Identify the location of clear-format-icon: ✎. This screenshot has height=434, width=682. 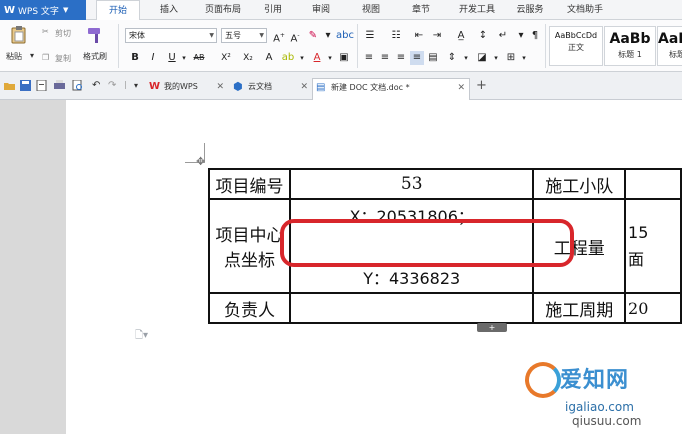
(313, 36).